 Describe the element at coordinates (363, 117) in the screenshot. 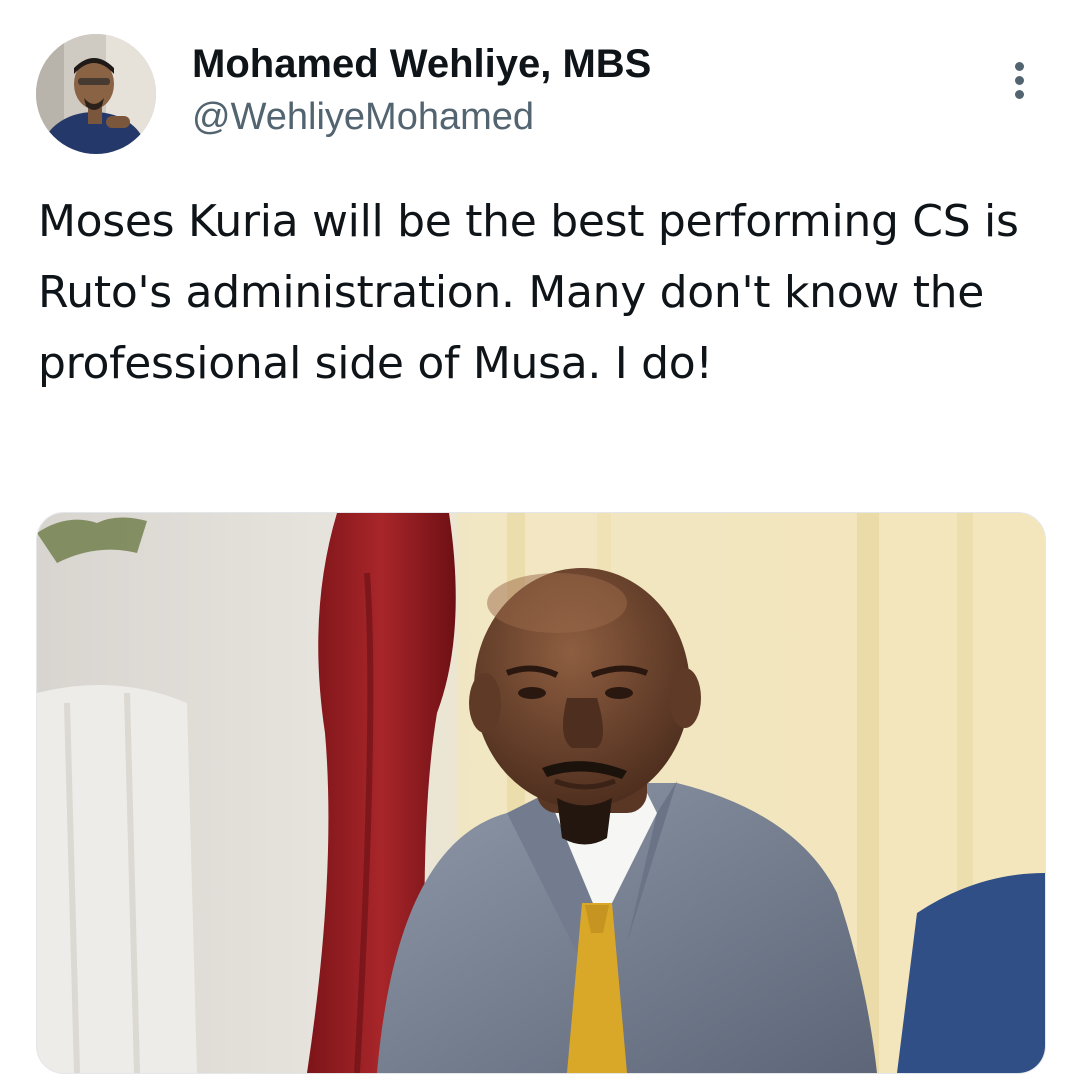

I see `author-handle: @WehliyeMohamed` at that location.